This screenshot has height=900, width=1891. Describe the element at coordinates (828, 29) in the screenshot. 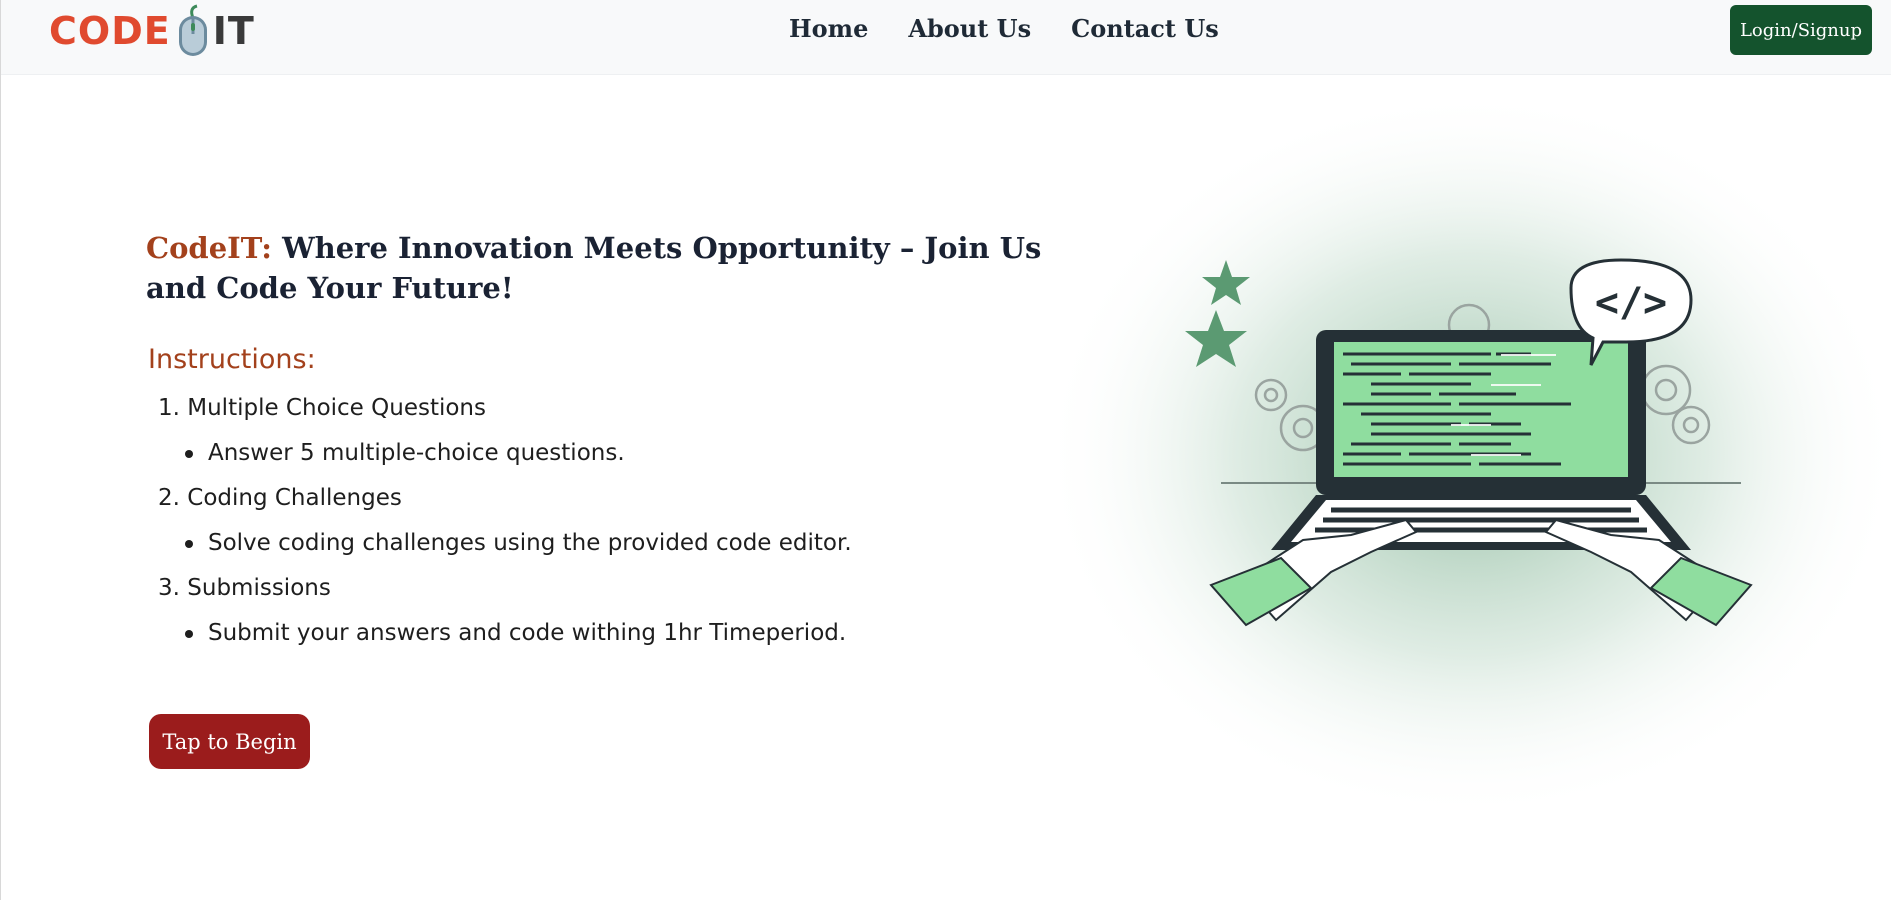

I see `nav-home-link: Home` at that location.